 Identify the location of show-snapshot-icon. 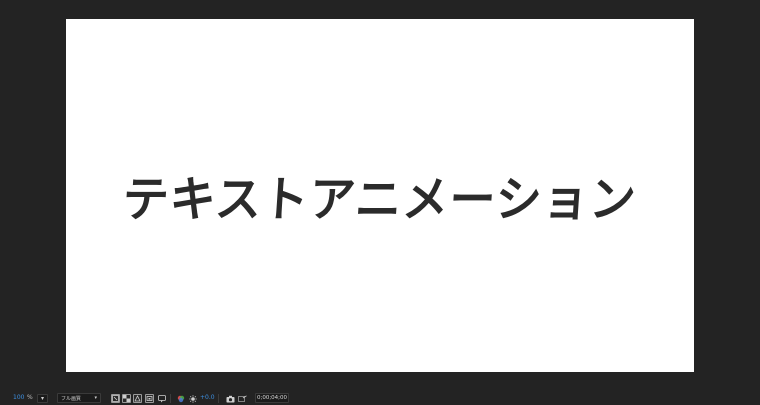
(242, 398).